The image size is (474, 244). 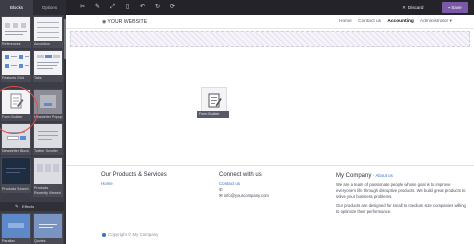 I want to click on footer-heading: Connect with us, so click(x=240, y=175).